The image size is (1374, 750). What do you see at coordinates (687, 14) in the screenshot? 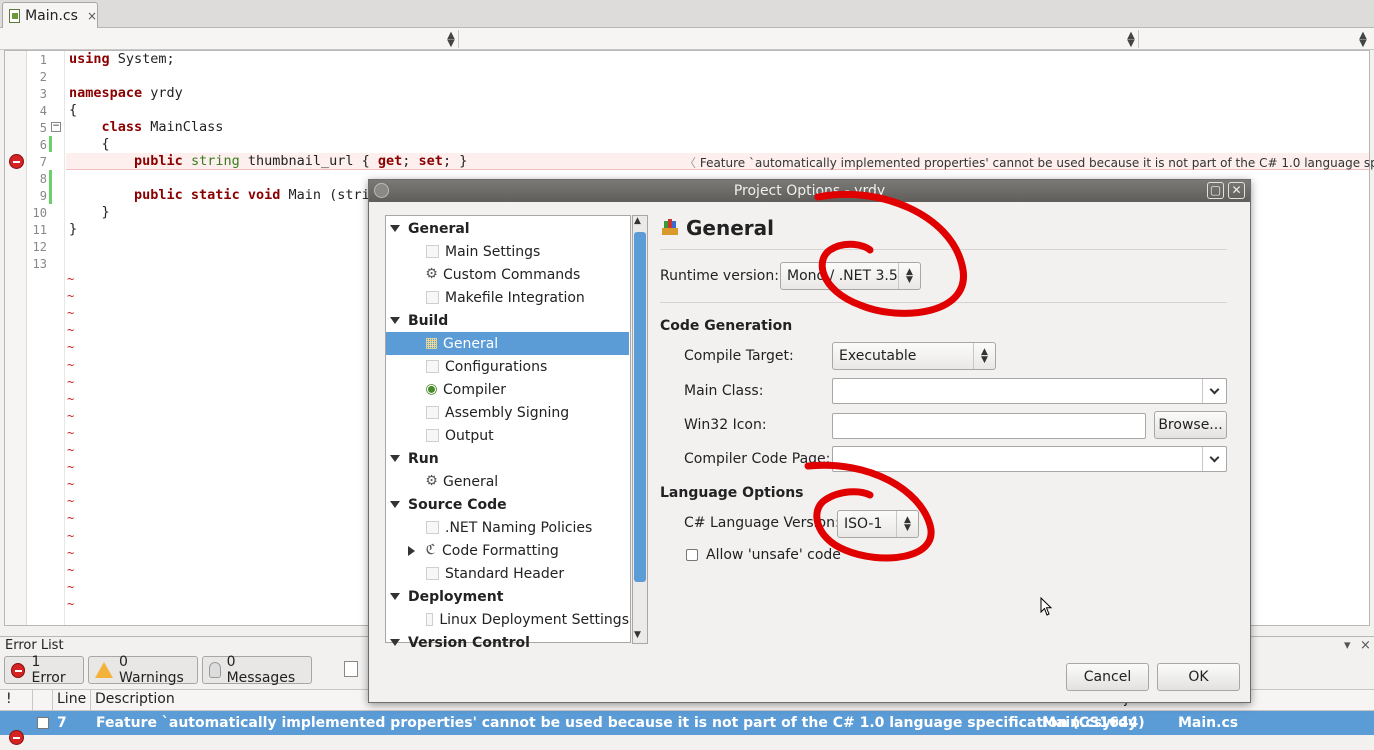
I see `document-tab-bar` at bounding box center [687, 14].